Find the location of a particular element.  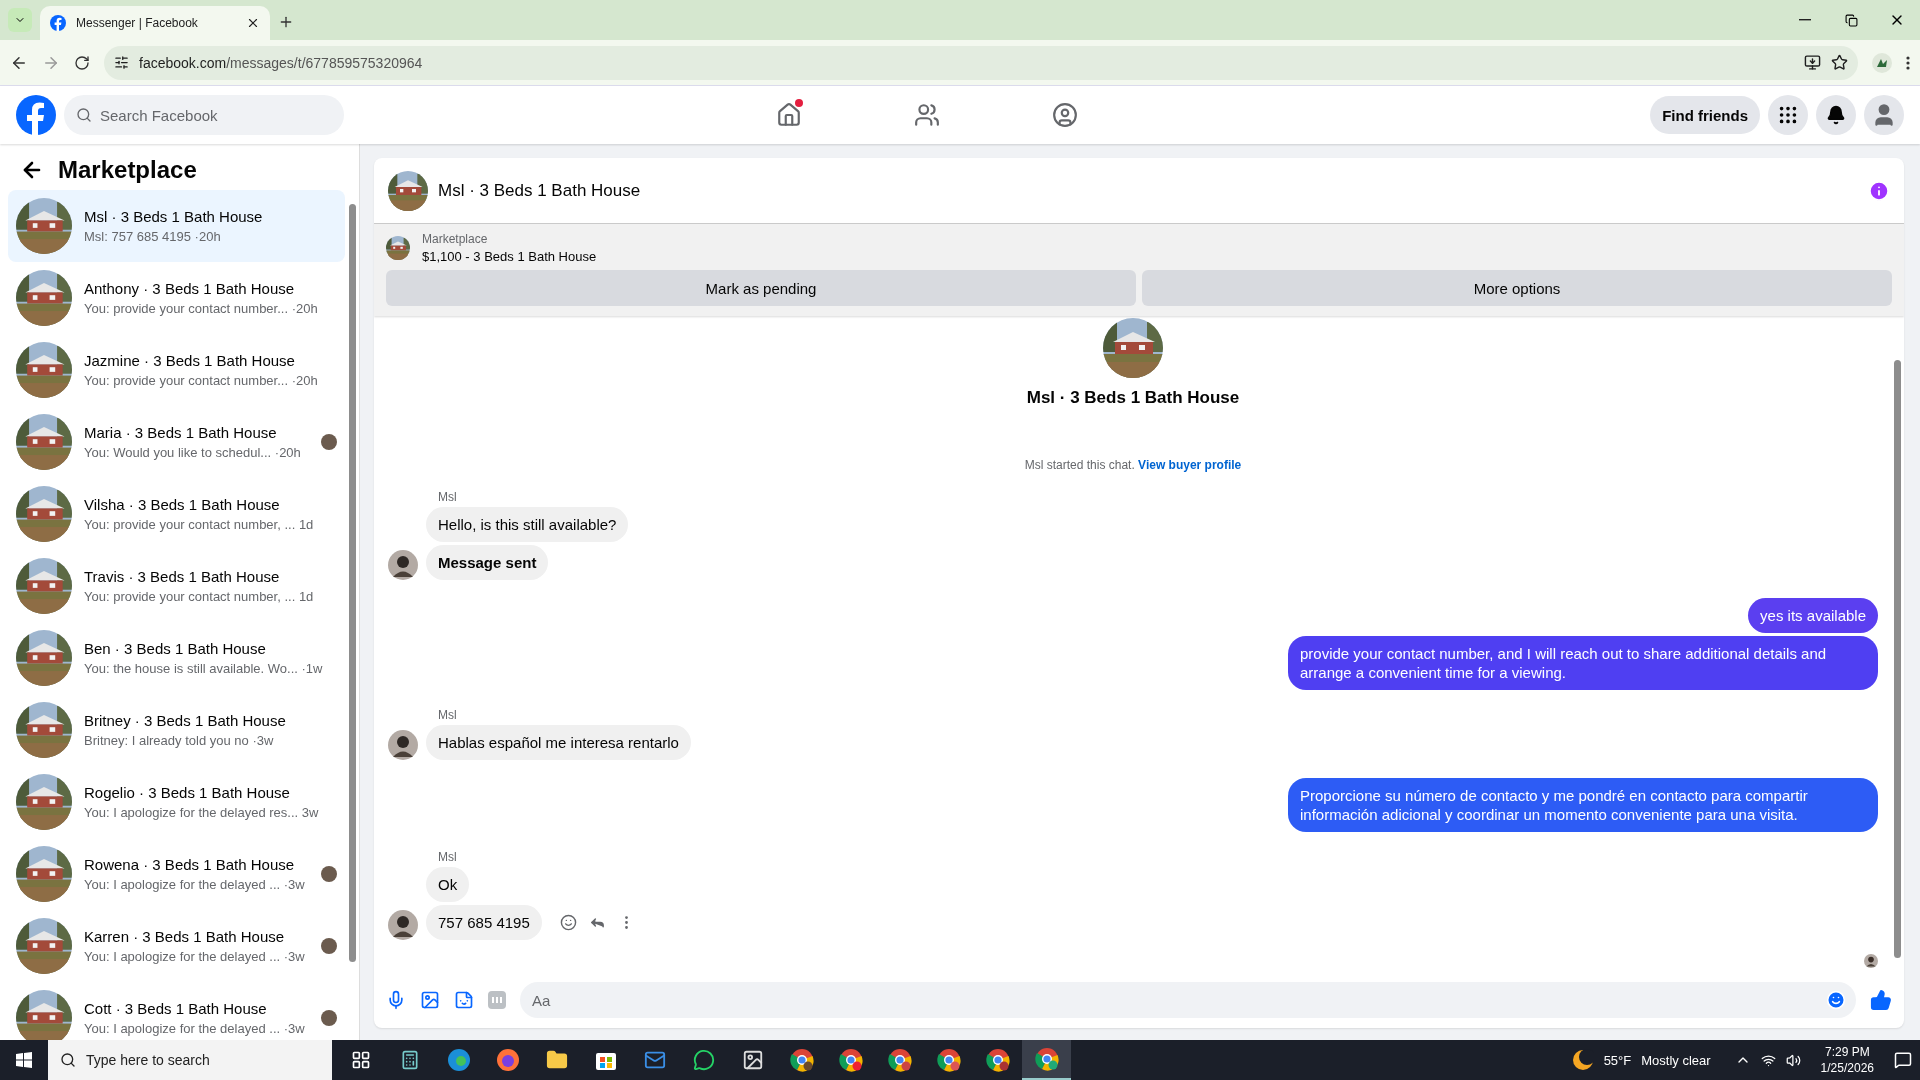

taskbar-app-button is located at coordinates (1046, 1060).